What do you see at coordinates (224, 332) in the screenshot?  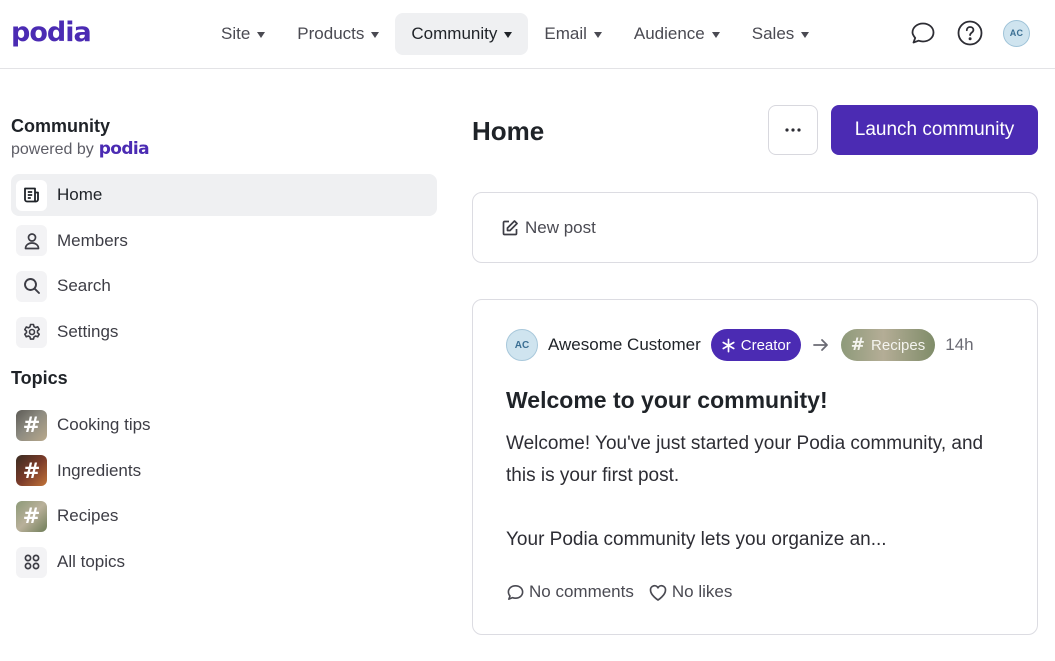 I see `sidebar-item-settings: Settings` at bounding box center [224, 332].